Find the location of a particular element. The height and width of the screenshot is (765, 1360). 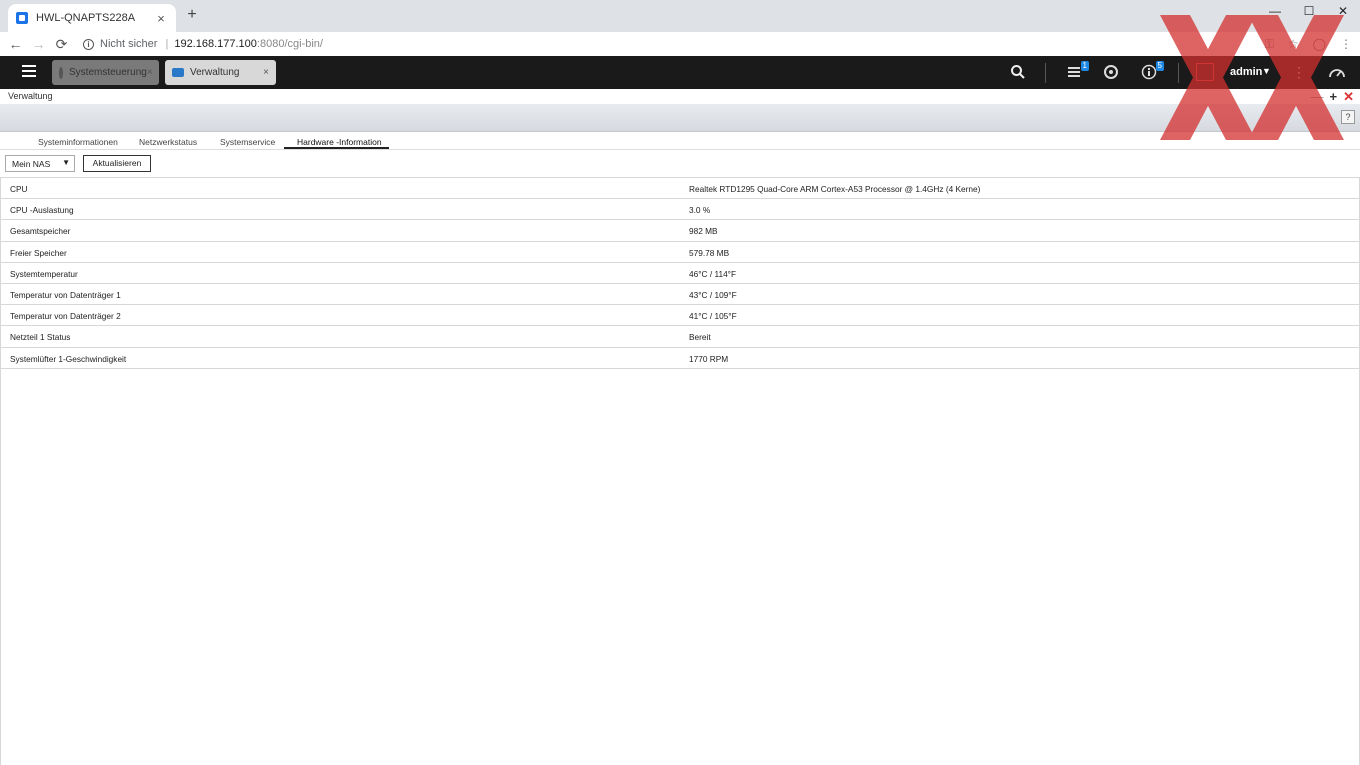

search-icon is located at coordinates (1018, 72).